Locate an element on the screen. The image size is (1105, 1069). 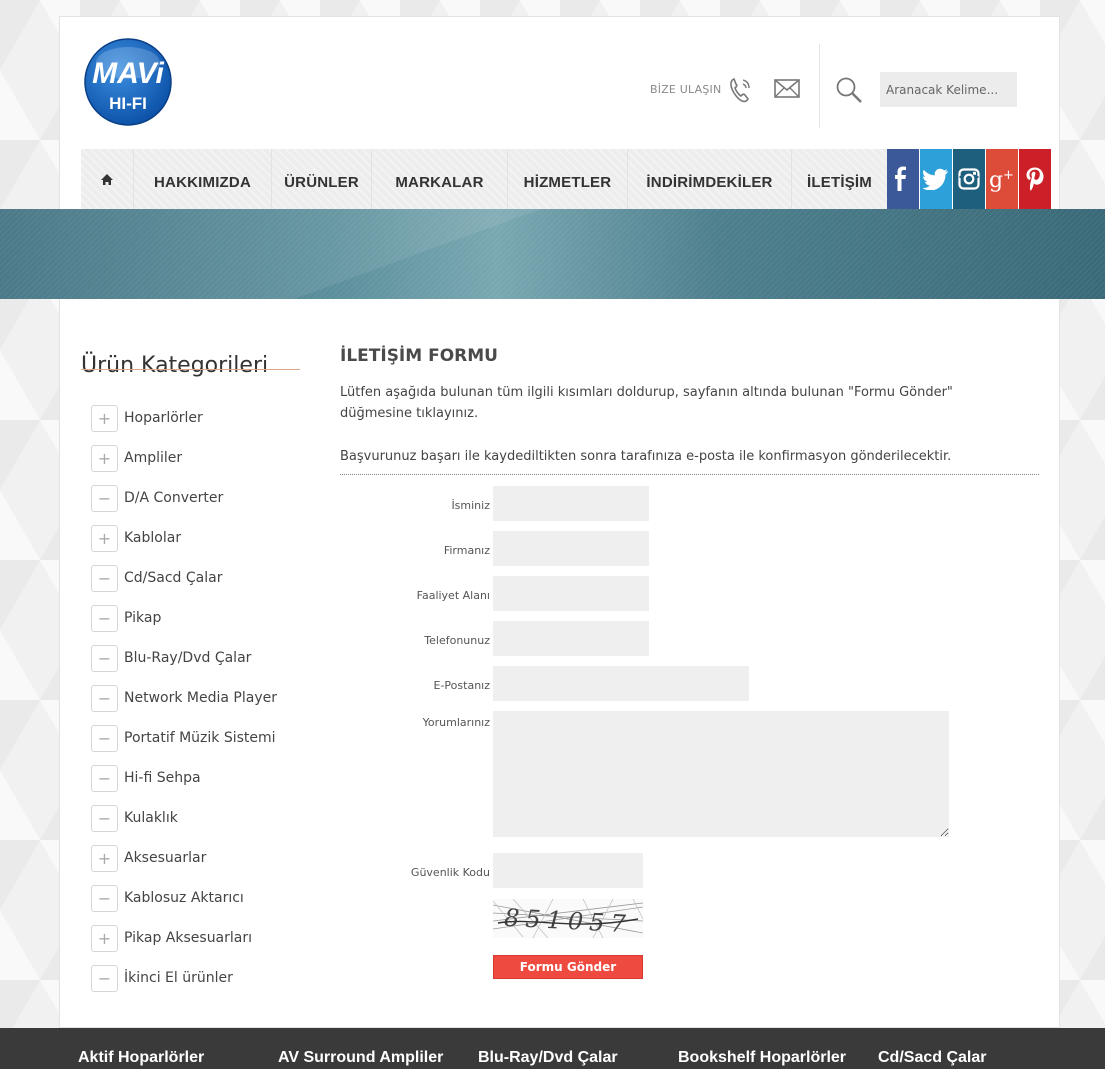
nav-item-brands: MARKALAR is located at coordinates (440, 179).